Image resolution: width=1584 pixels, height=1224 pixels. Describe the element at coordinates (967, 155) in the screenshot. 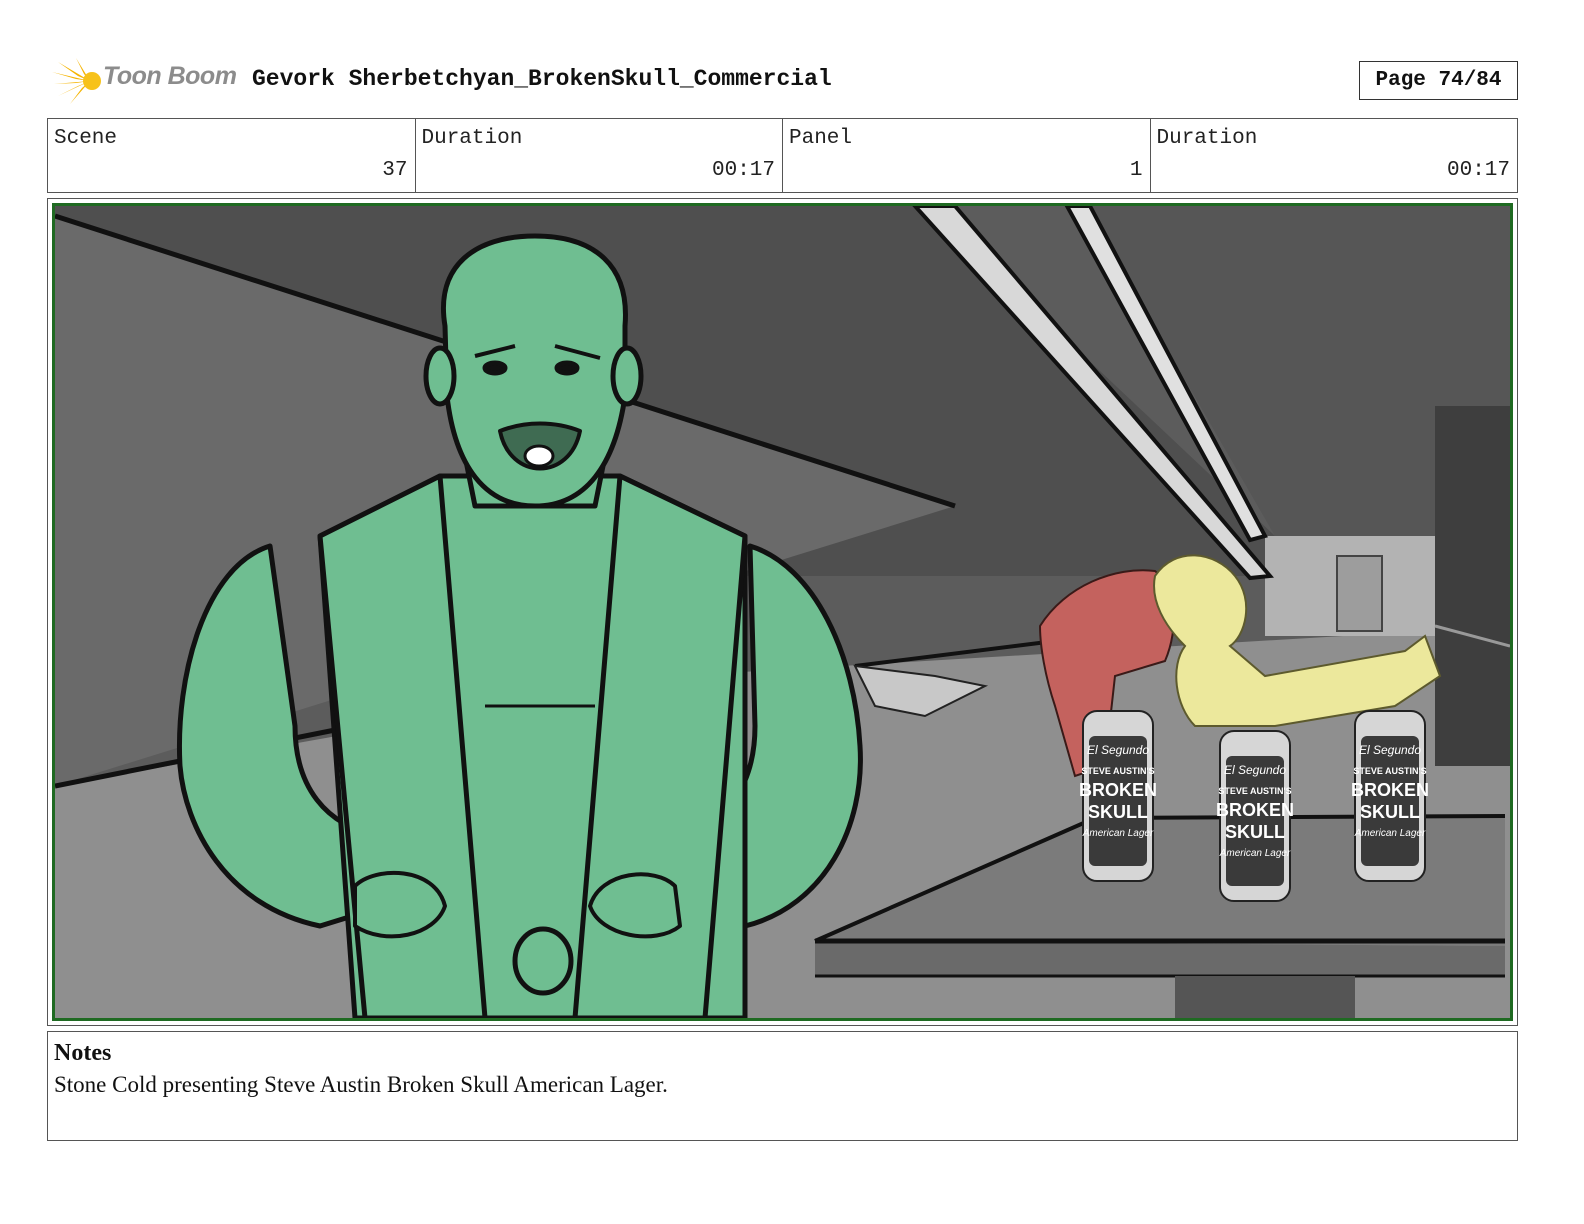

I see `panel-cell: Panel 1` at that location.